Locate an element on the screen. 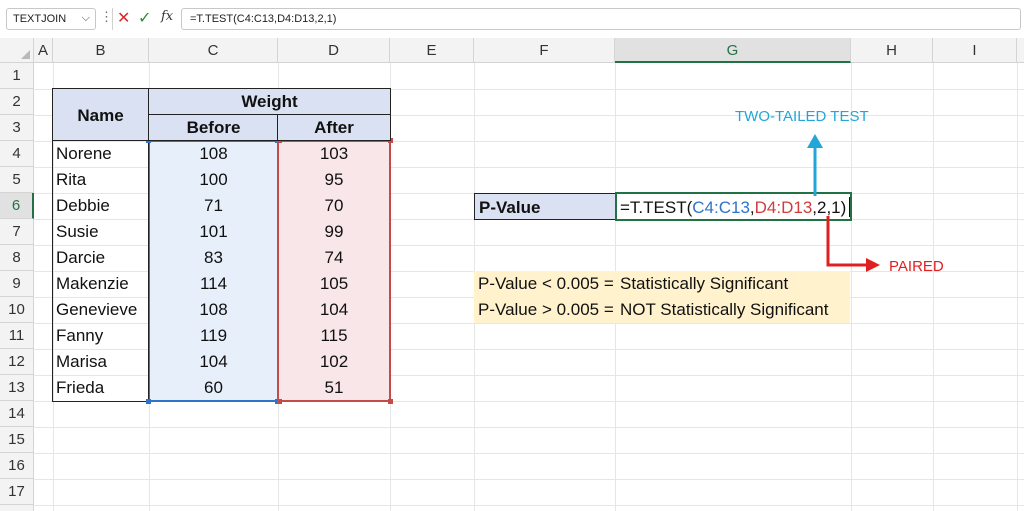 This screenshot has width=1024, height=511. cell-before: 60 is located at coordinates (213, 388).